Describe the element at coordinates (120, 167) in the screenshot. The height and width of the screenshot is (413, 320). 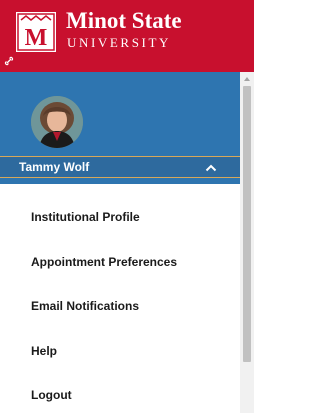
I see `user-menu-toggle: Tammy Wolf` at that location.